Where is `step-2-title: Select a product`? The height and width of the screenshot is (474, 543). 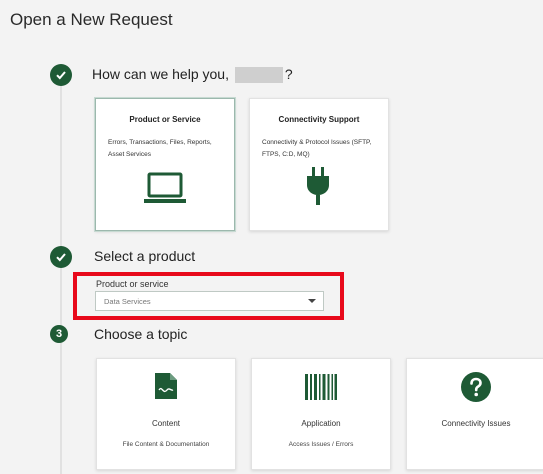 step-2-title: Select a product is located at coordinates (145, 256).